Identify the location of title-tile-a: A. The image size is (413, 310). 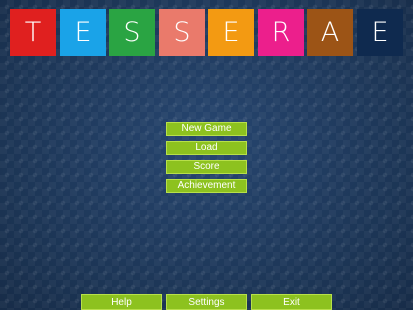
(330, 32).